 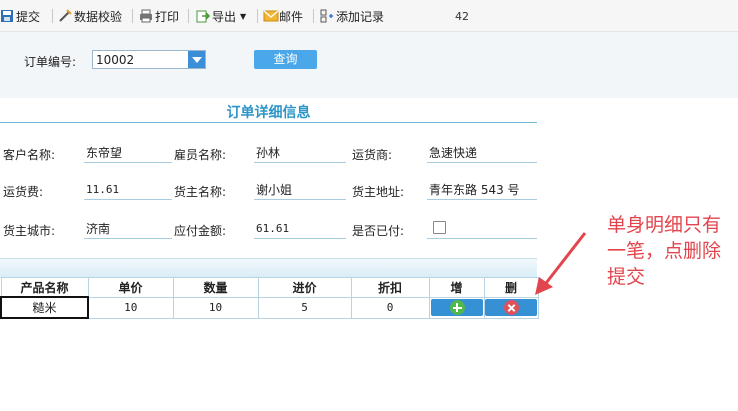 I want to click on submit-button: 提交, so click(x=20, y=16).